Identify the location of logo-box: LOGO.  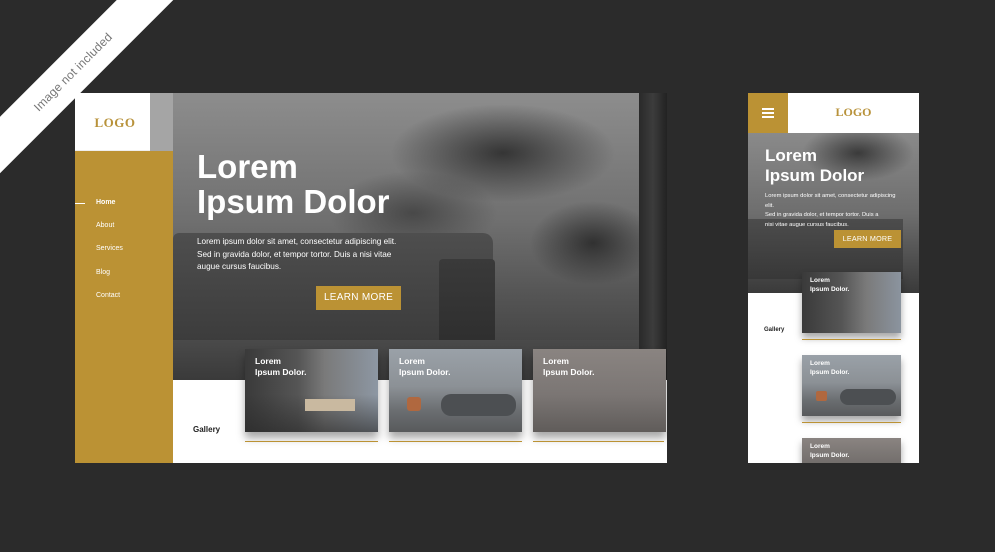
(112, 122).